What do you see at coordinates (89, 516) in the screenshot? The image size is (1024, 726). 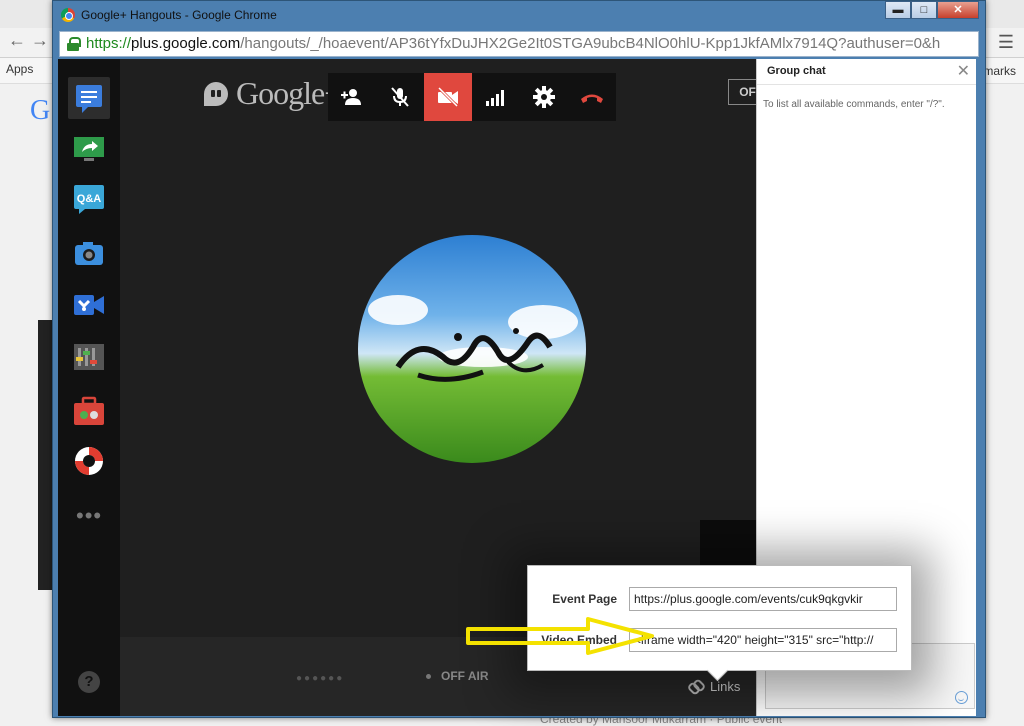 I see `more-apps-icon: •••` at bounding box center [89, 516].